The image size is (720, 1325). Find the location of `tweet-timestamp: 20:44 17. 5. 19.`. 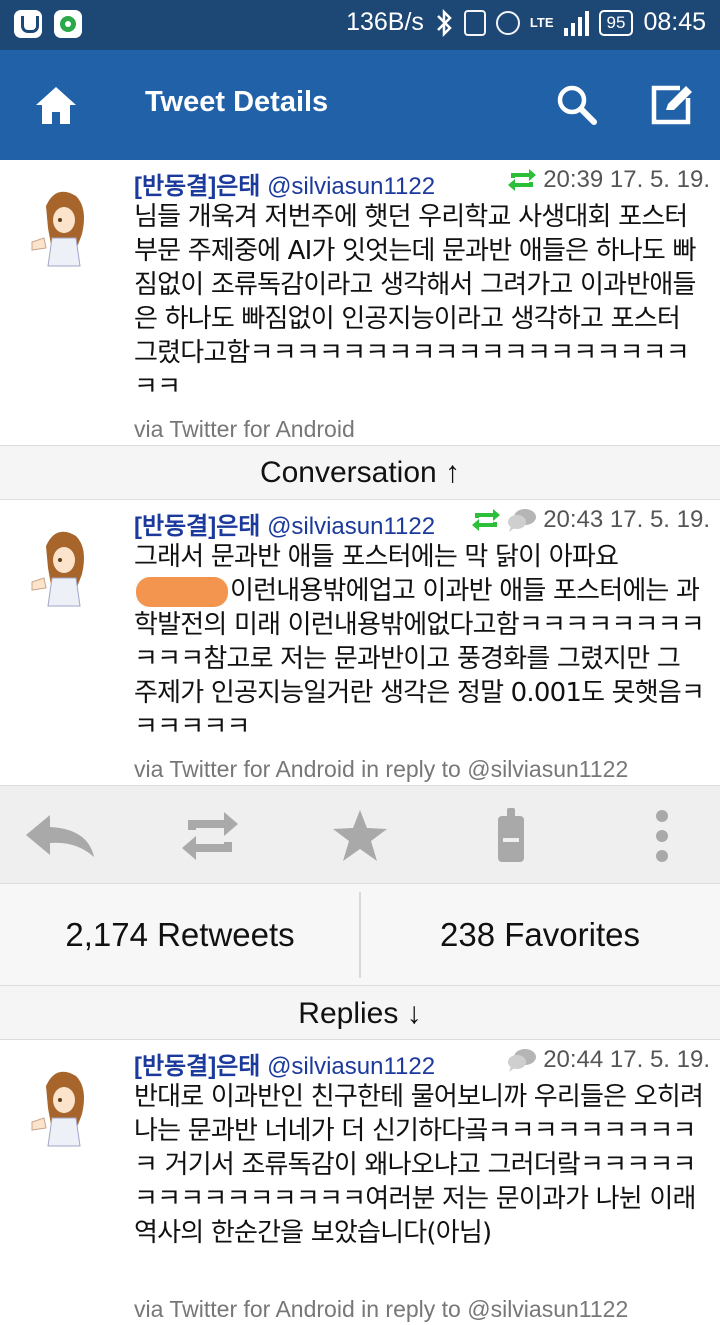

tweet-timestamp: 20:44 17. 5. 19. is located at coordinates (626, 1059).